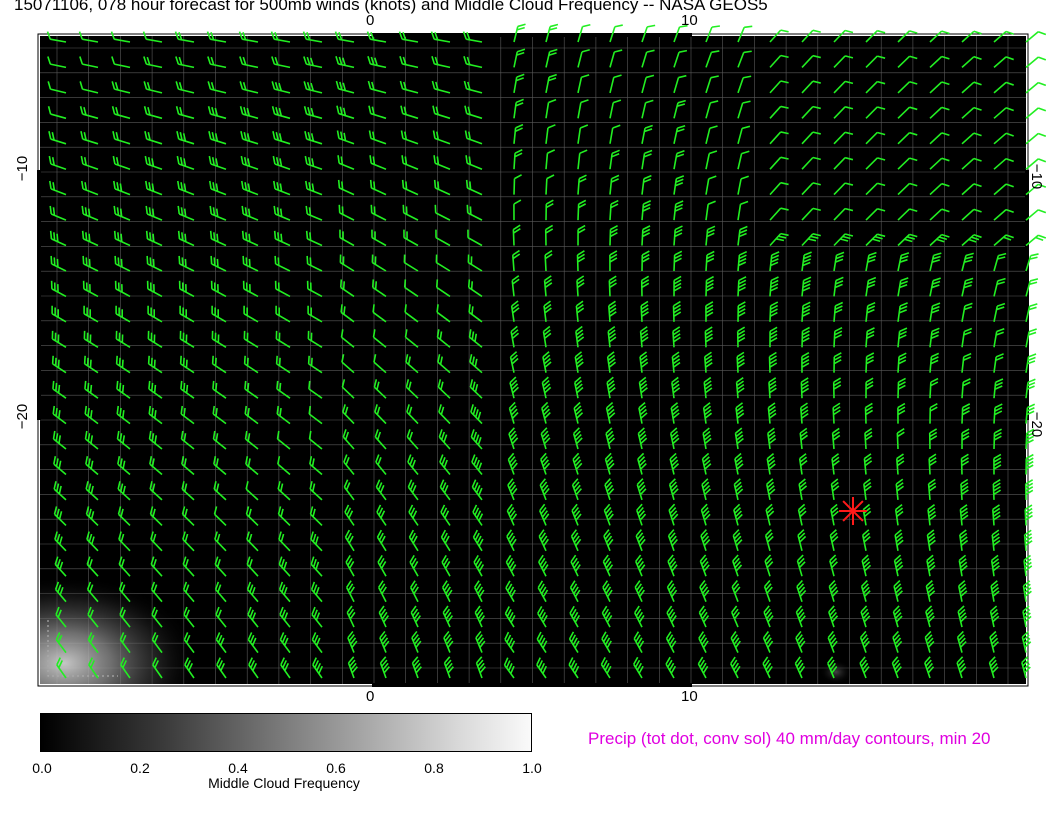 The image size is (1056, 816). Describe the element at coordinates (238, 768) in the screenshot. I see `colorbar-tick: 0.4` at that location.